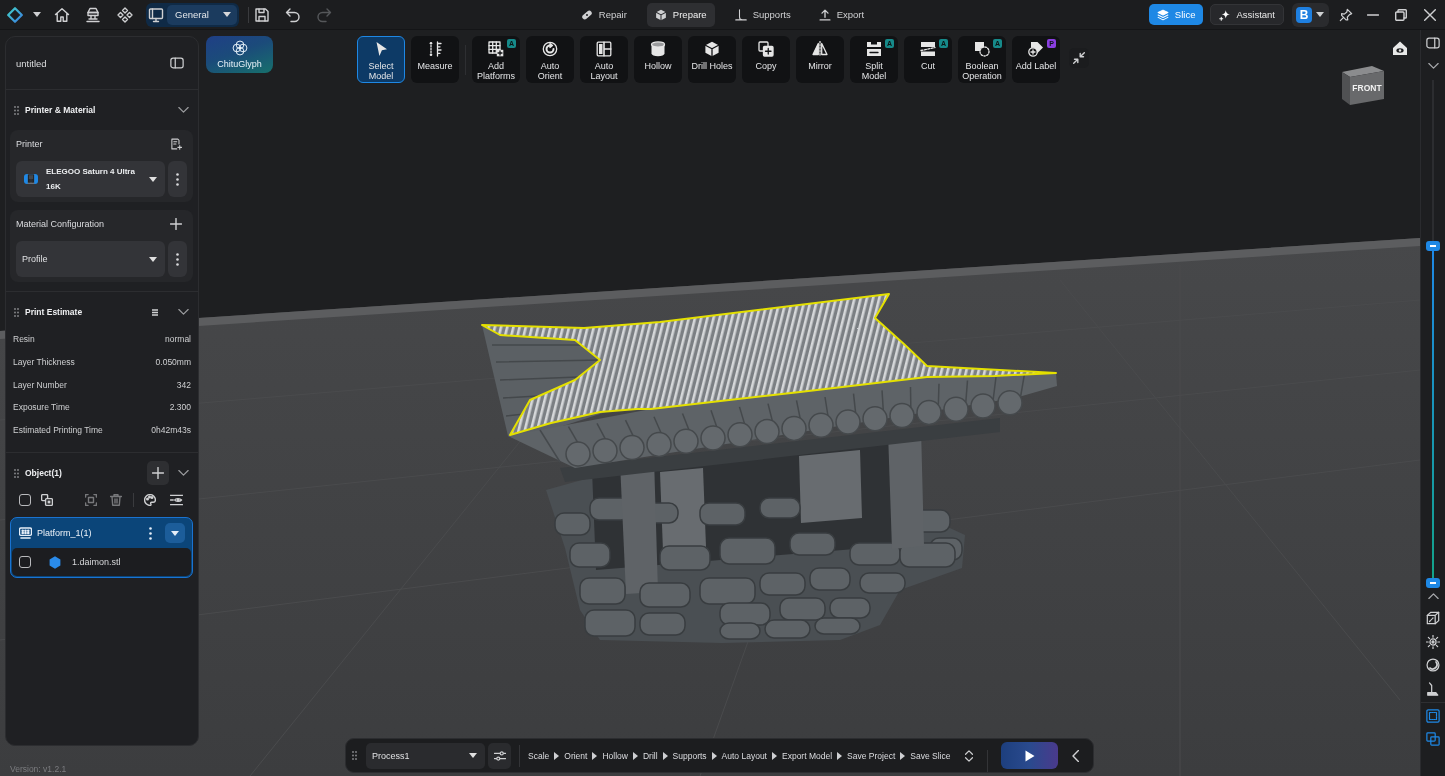 This screenshot has width=1445, height=776. Describe the element at coordinates (539, 755) in the screenshot. I see `workflow-step: Scale` at that location.